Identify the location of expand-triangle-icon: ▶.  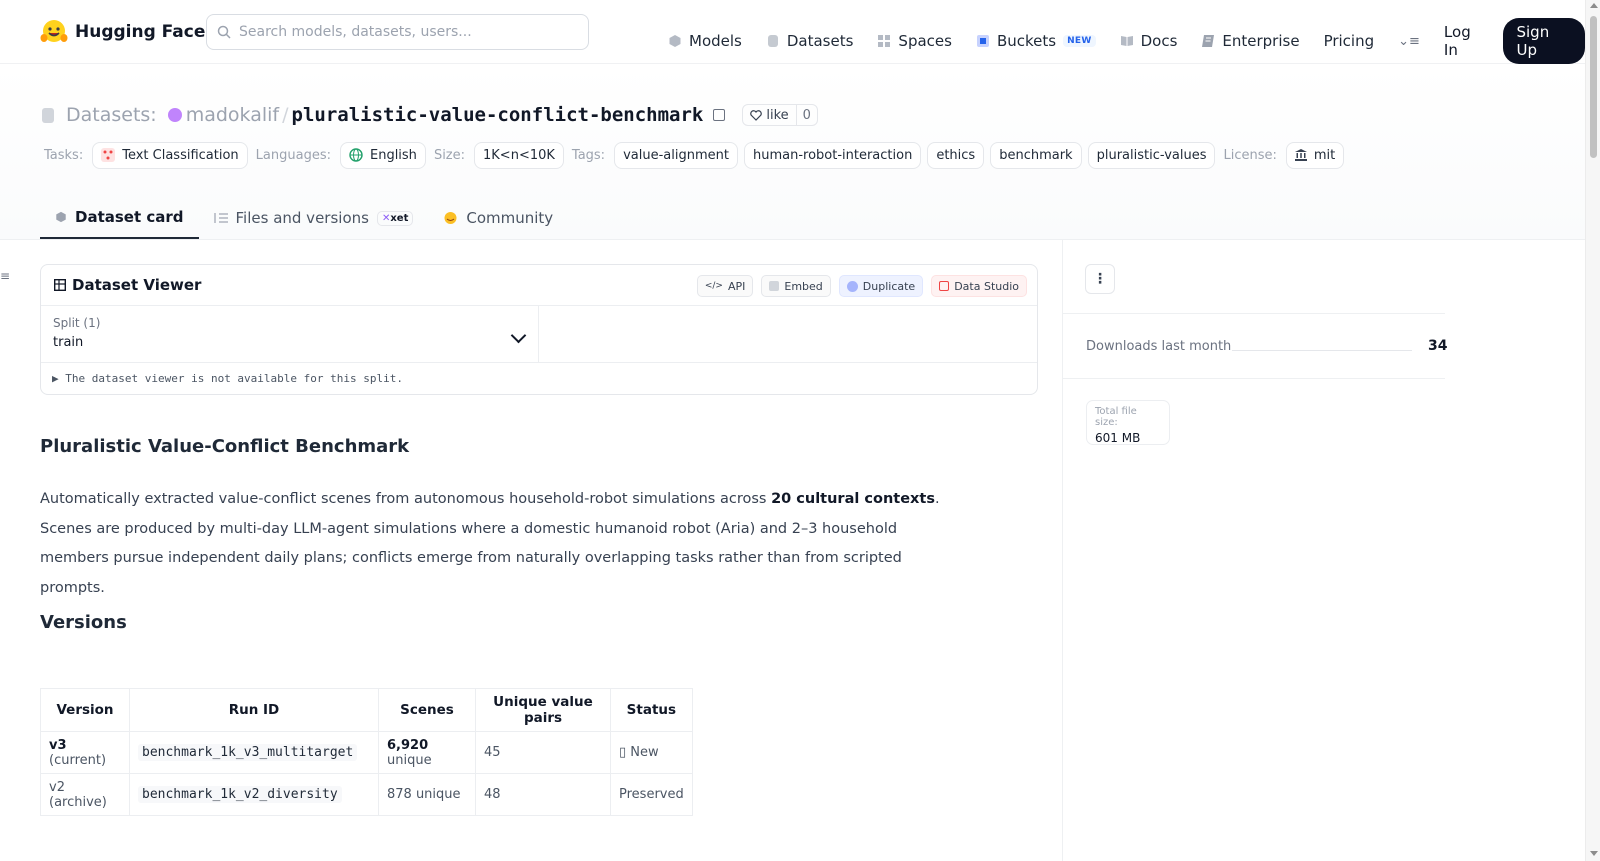
(59, 378).